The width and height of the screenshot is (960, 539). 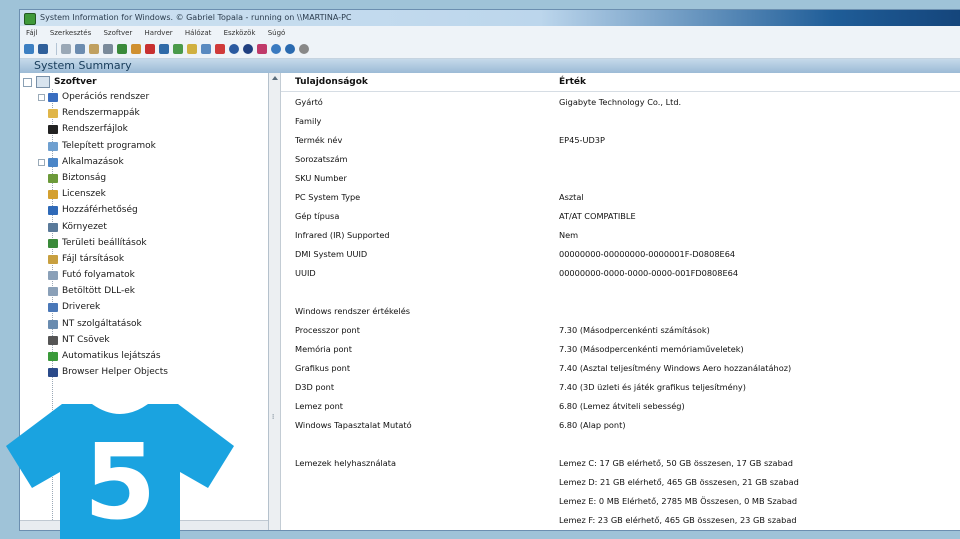 What do you see at coordinates (70, 33) in the screenshot?
I see `menu-edit: Szerkesztés` at bounding box center [70, 33].